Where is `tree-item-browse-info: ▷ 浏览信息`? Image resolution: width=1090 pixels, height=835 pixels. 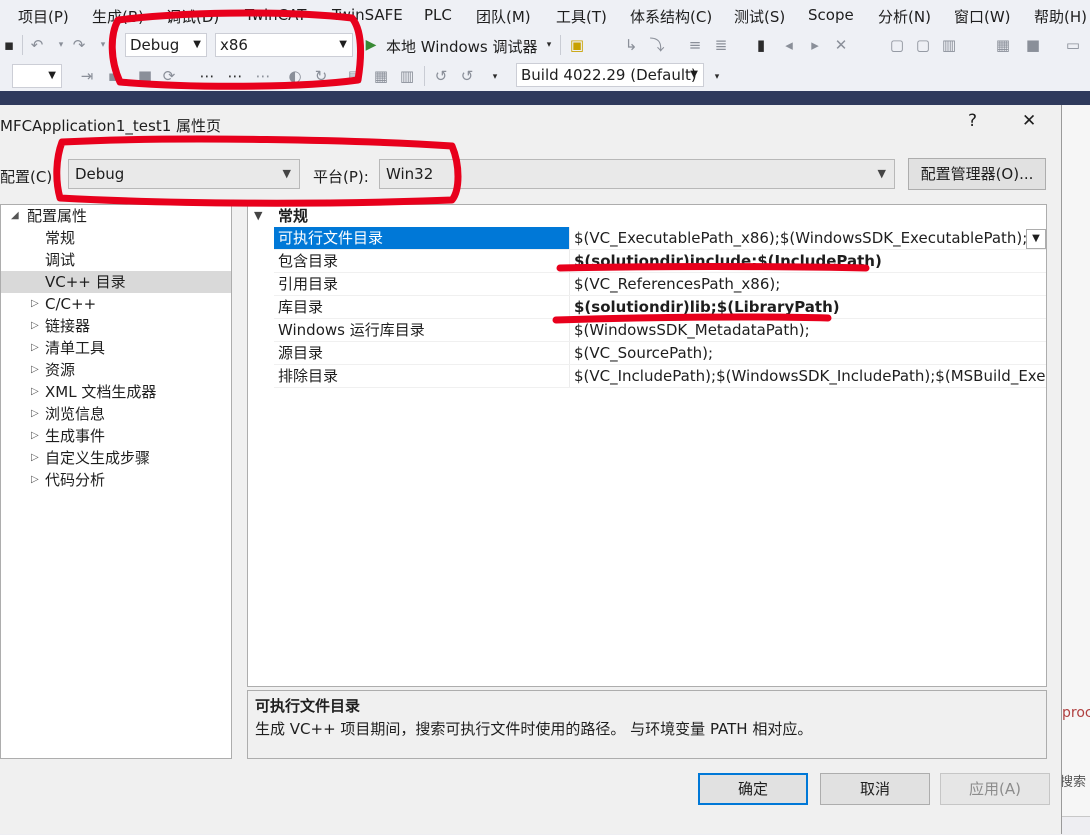 tree-item-browse-info: ▷ 浏览信息 is located at coordinates (116, 414).